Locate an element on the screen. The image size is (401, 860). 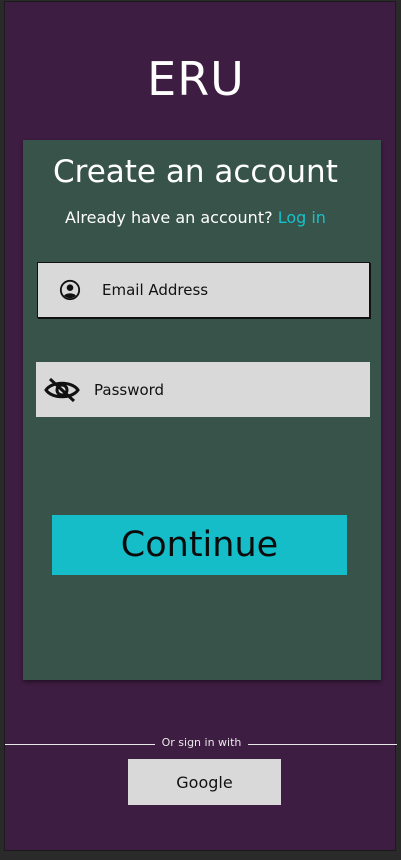
app-title: ERU is located at coordinates (196, 79).